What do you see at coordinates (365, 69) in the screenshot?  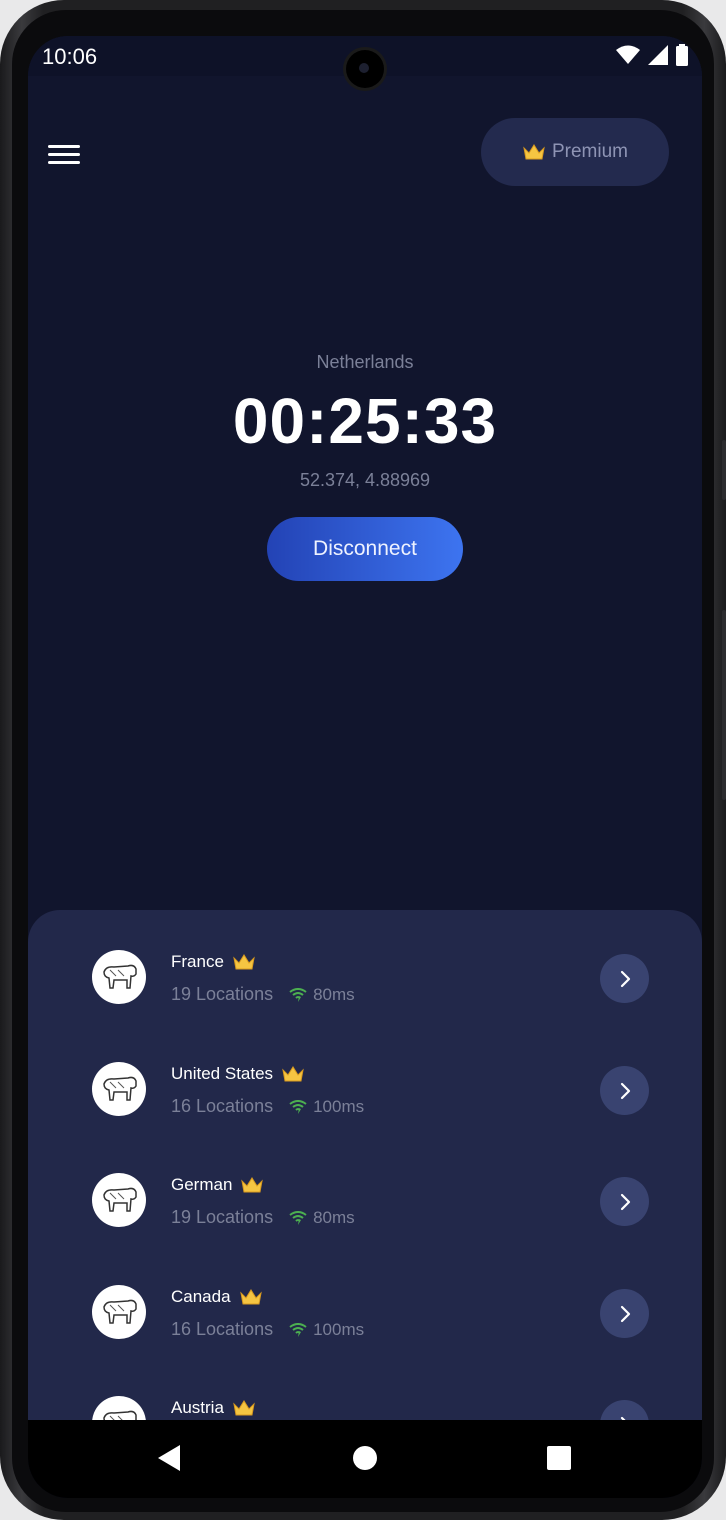 I see `front-camera` at bounding box center [365, 69].